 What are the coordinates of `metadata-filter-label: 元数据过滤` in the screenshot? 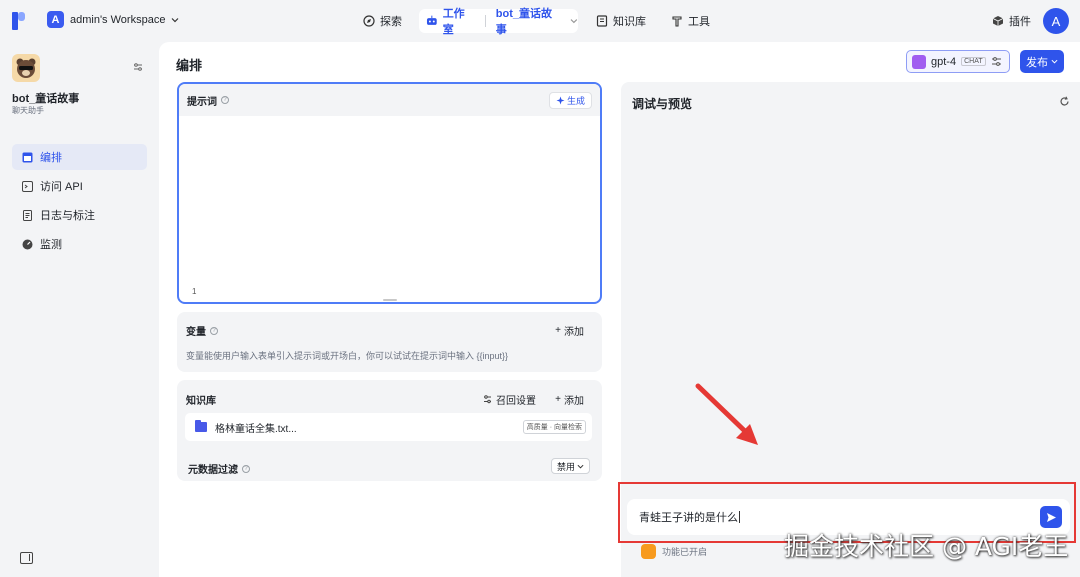 It's located at (213, 470).